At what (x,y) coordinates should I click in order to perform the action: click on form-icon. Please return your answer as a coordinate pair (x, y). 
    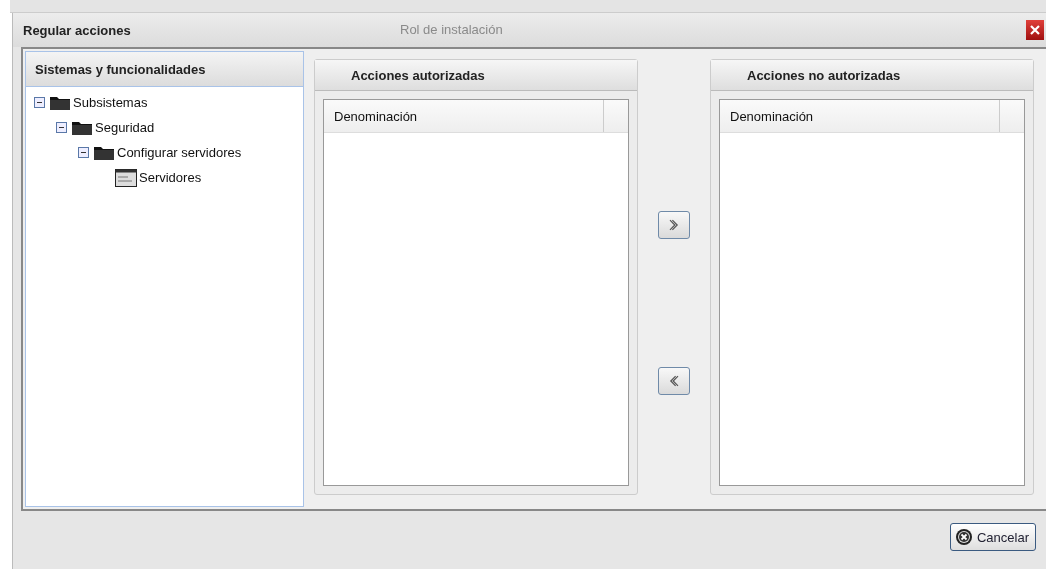
    Looking at the image, I should click on (126, 177).